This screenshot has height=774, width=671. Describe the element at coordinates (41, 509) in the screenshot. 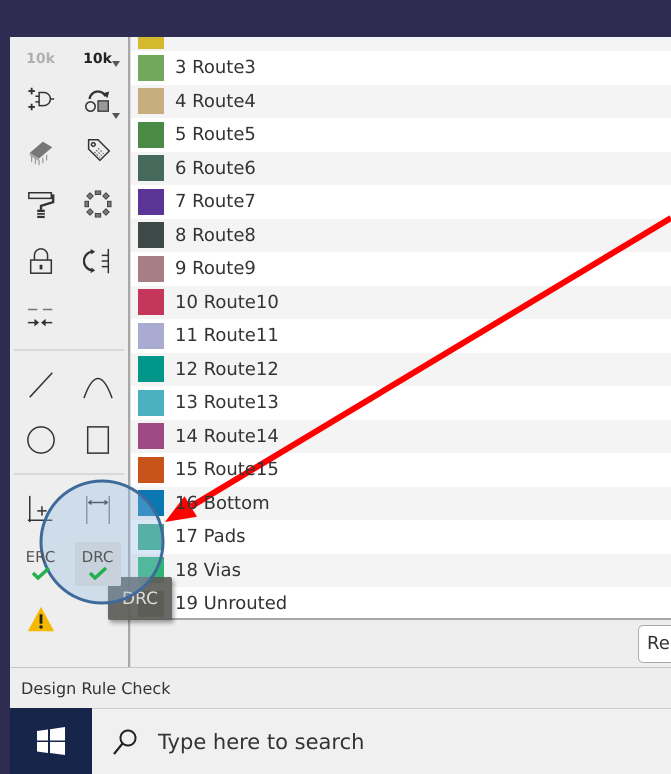

I see `origin-icon` at that location.